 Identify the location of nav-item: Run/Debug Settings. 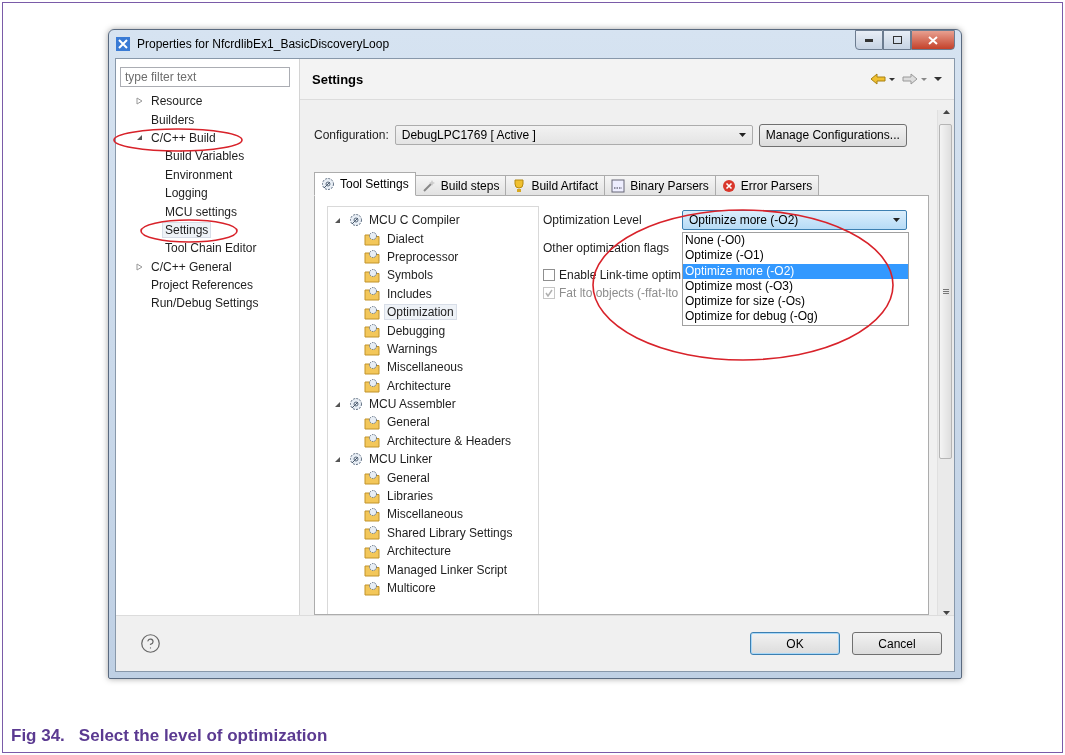
(205, 303).